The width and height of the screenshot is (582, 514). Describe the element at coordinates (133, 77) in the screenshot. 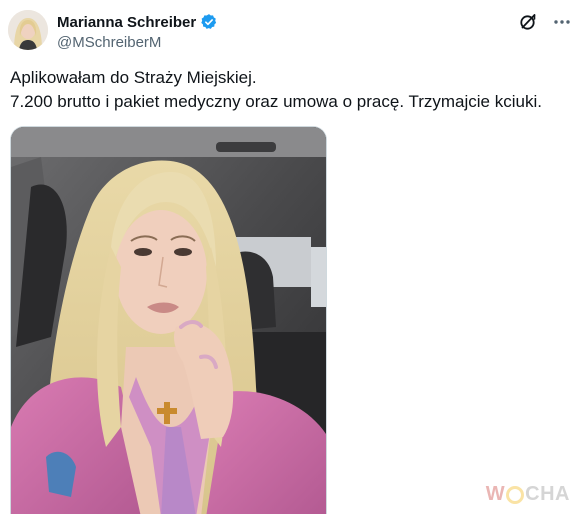

I see `tweet-text-line: Aplikowałam do Straży Miejskiej.` at that location.